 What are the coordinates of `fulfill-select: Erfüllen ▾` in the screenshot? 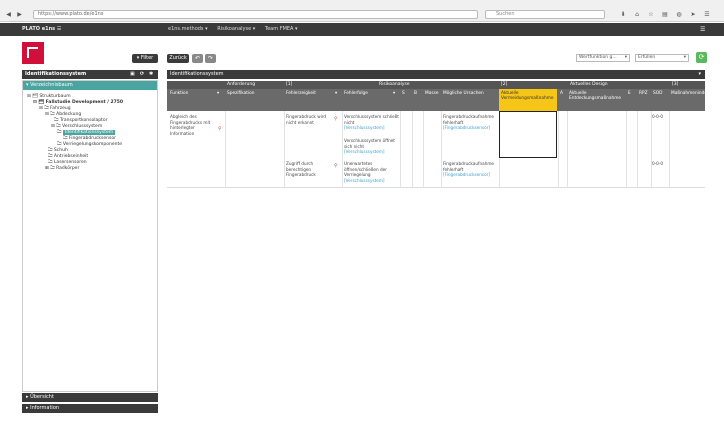 It's located at (662, 58).